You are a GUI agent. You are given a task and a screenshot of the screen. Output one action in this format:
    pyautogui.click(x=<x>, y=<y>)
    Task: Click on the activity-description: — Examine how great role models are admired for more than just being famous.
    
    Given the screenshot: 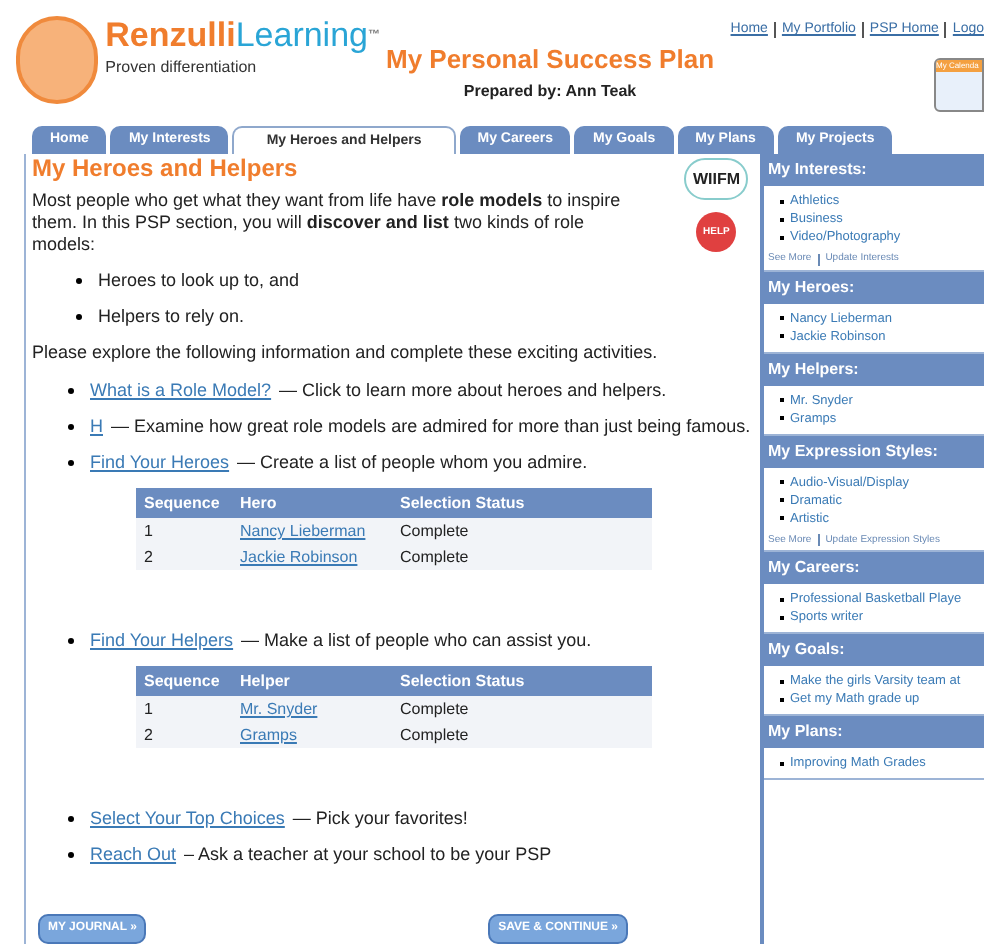 What is the action you would take?
    pyautogui.click(x=431, y=427)
    